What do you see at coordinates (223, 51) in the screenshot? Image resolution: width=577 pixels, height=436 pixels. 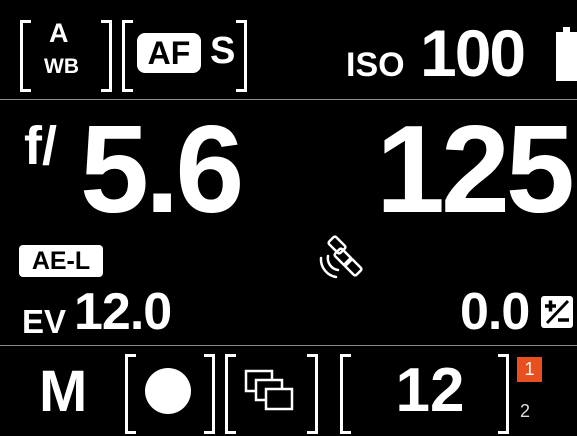 I see `focus-mode-label: S` at bounding box center [223, 51].